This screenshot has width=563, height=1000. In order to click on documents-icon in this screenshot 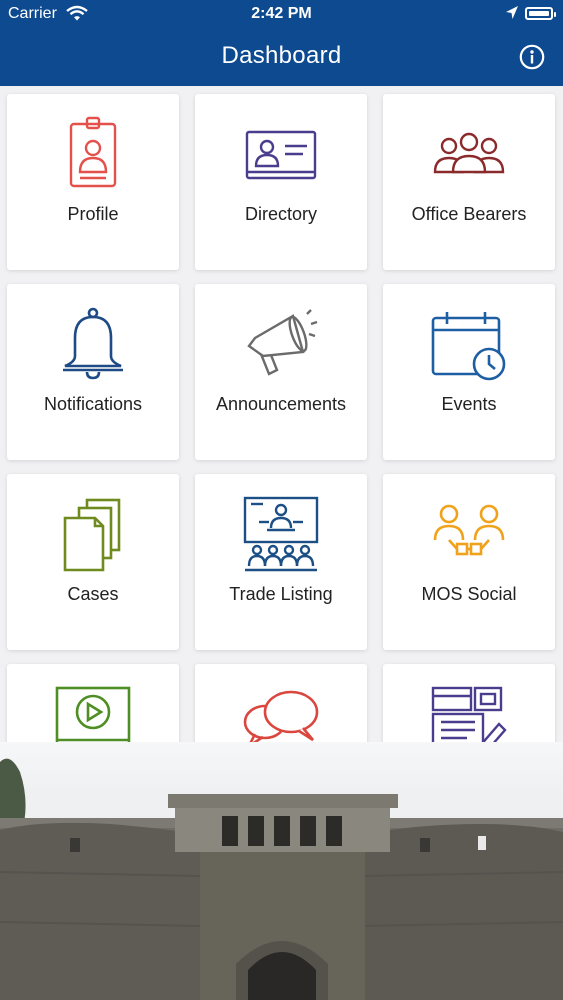, I will do `click(92, 535)`.